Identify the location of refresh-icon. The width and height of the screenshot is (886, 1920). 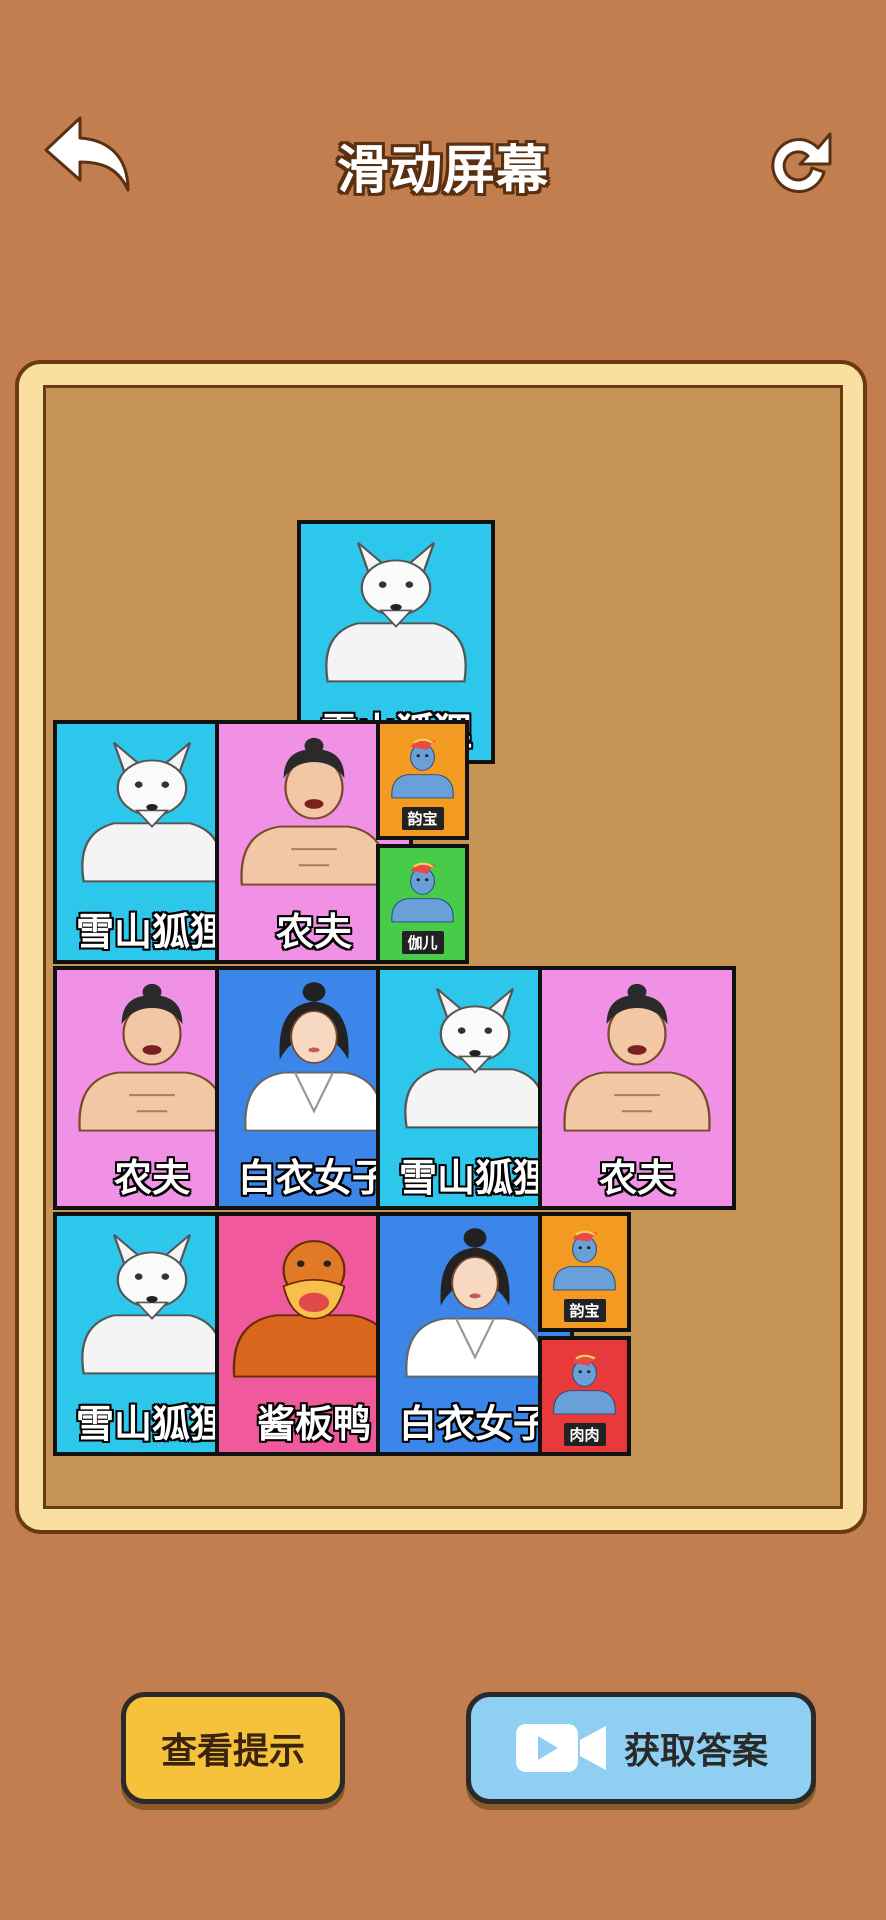
(801, 163).